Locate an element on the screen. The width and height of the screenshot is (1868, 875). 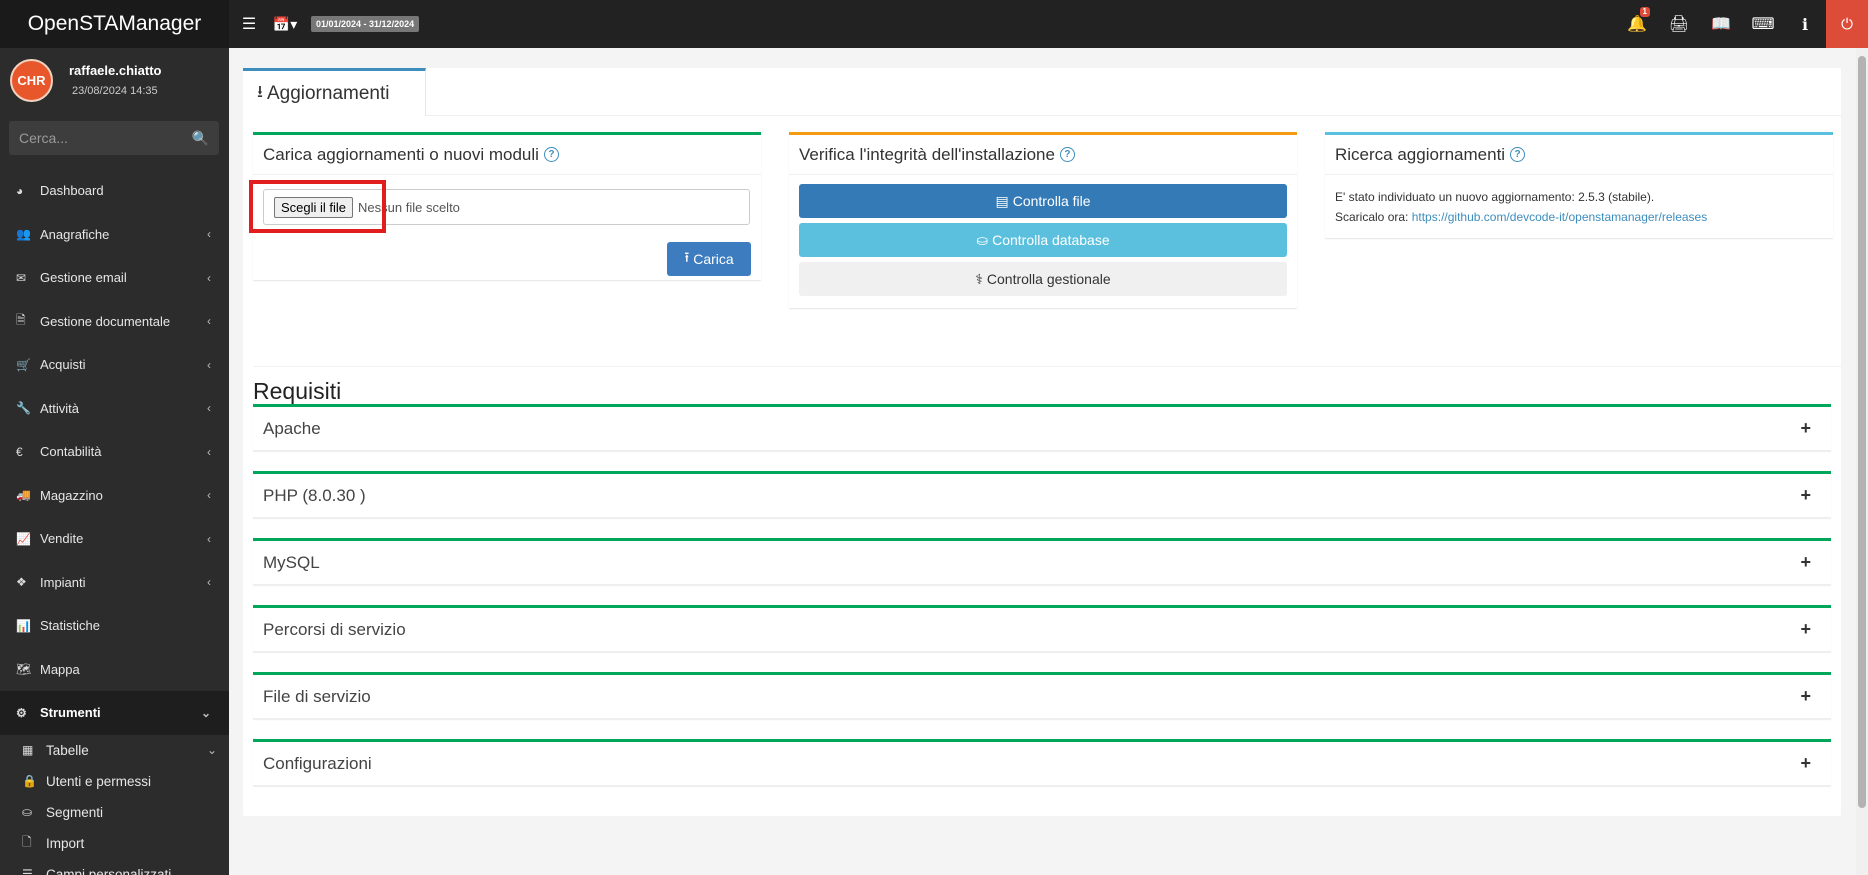
keyboard-icon: ⌨ is located at coordinates (1763, 24).